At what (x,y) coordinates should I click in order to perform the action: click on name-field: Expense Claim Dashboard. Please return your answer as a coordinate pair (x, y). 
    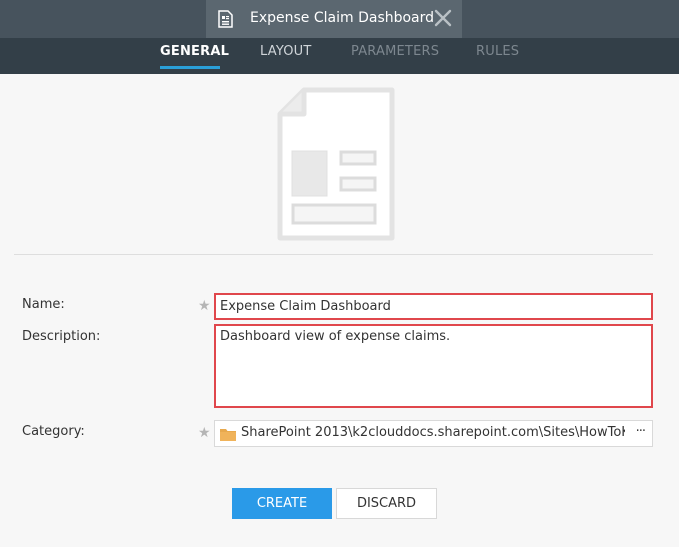
    Looking at the image, I should click on (433, 306).